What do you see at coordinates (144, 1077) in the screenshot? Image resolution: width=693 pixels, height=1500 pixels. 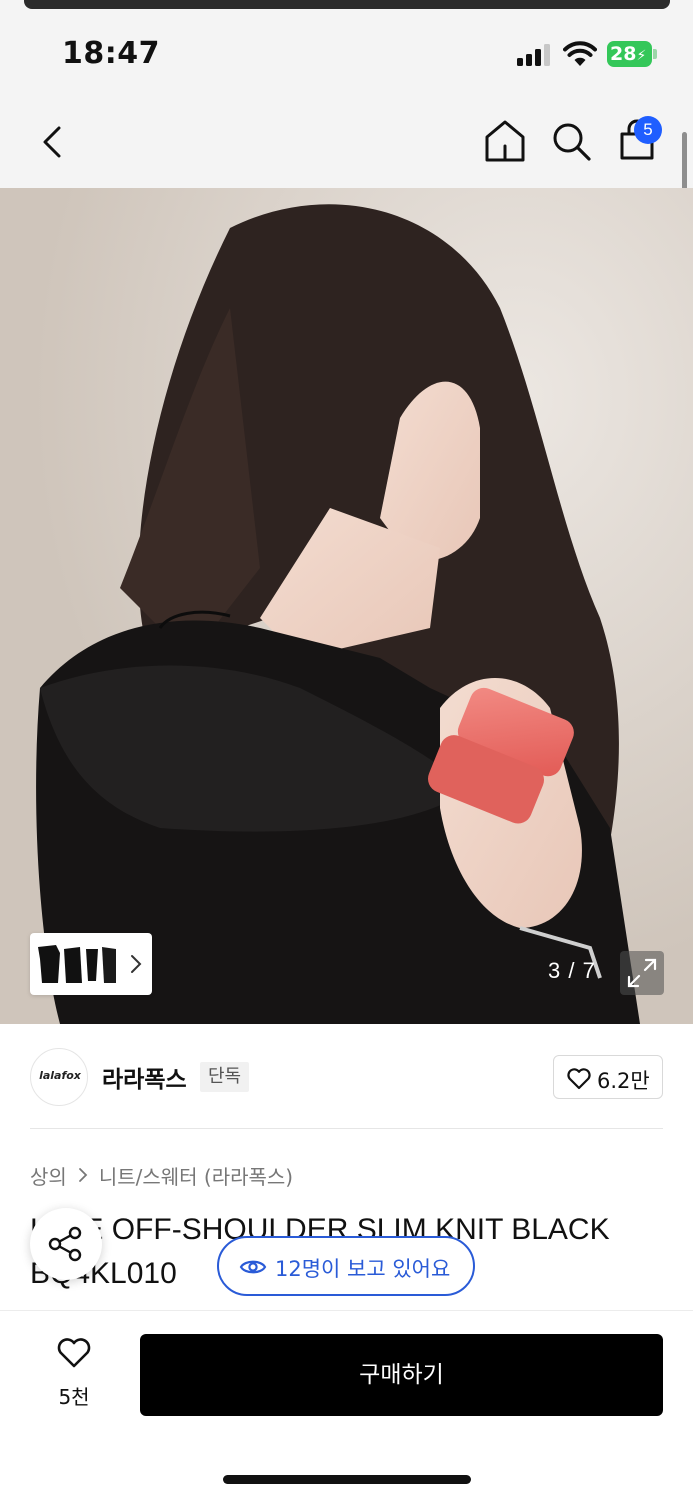 I see `shop-name: 라라폭스` at bounding box center [144, 1077].